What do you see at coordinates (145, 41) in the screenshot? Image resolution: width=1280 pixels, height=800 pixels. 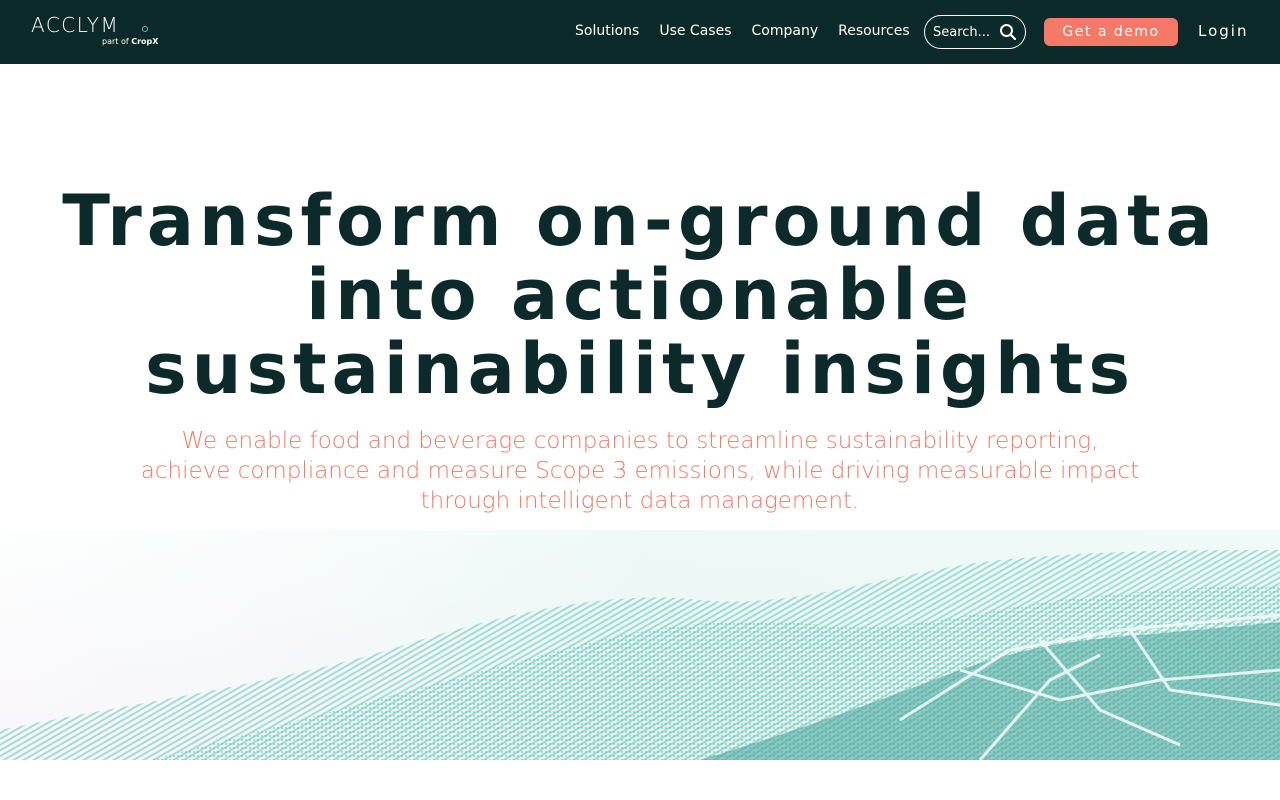 I see `logo-tagline-brand: CropX` at bounding box center [145, 41].